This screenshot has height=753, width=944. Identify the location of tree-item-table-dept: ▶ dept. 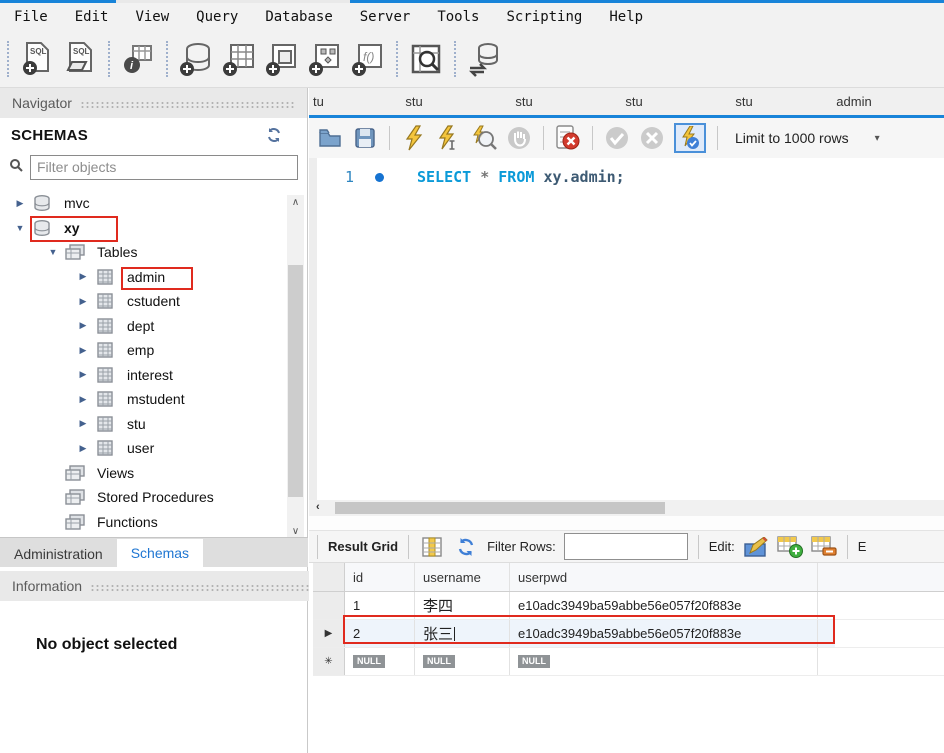
(143, 326).